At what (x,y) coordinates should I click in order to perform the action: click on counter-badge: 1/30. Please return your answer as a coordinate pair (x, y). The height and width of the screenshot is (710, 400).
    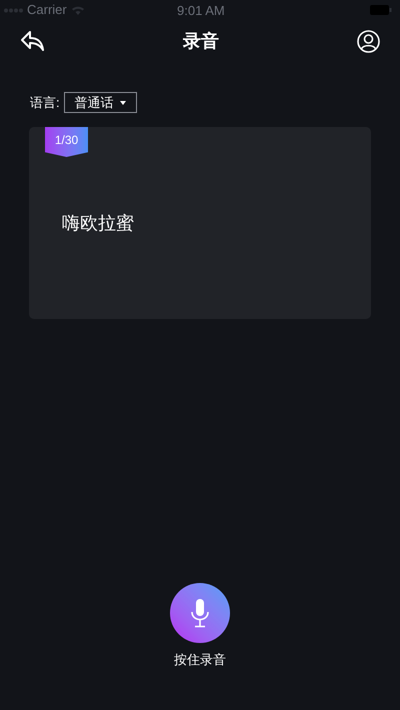
    Looking at the image, I should click on (66, 142).